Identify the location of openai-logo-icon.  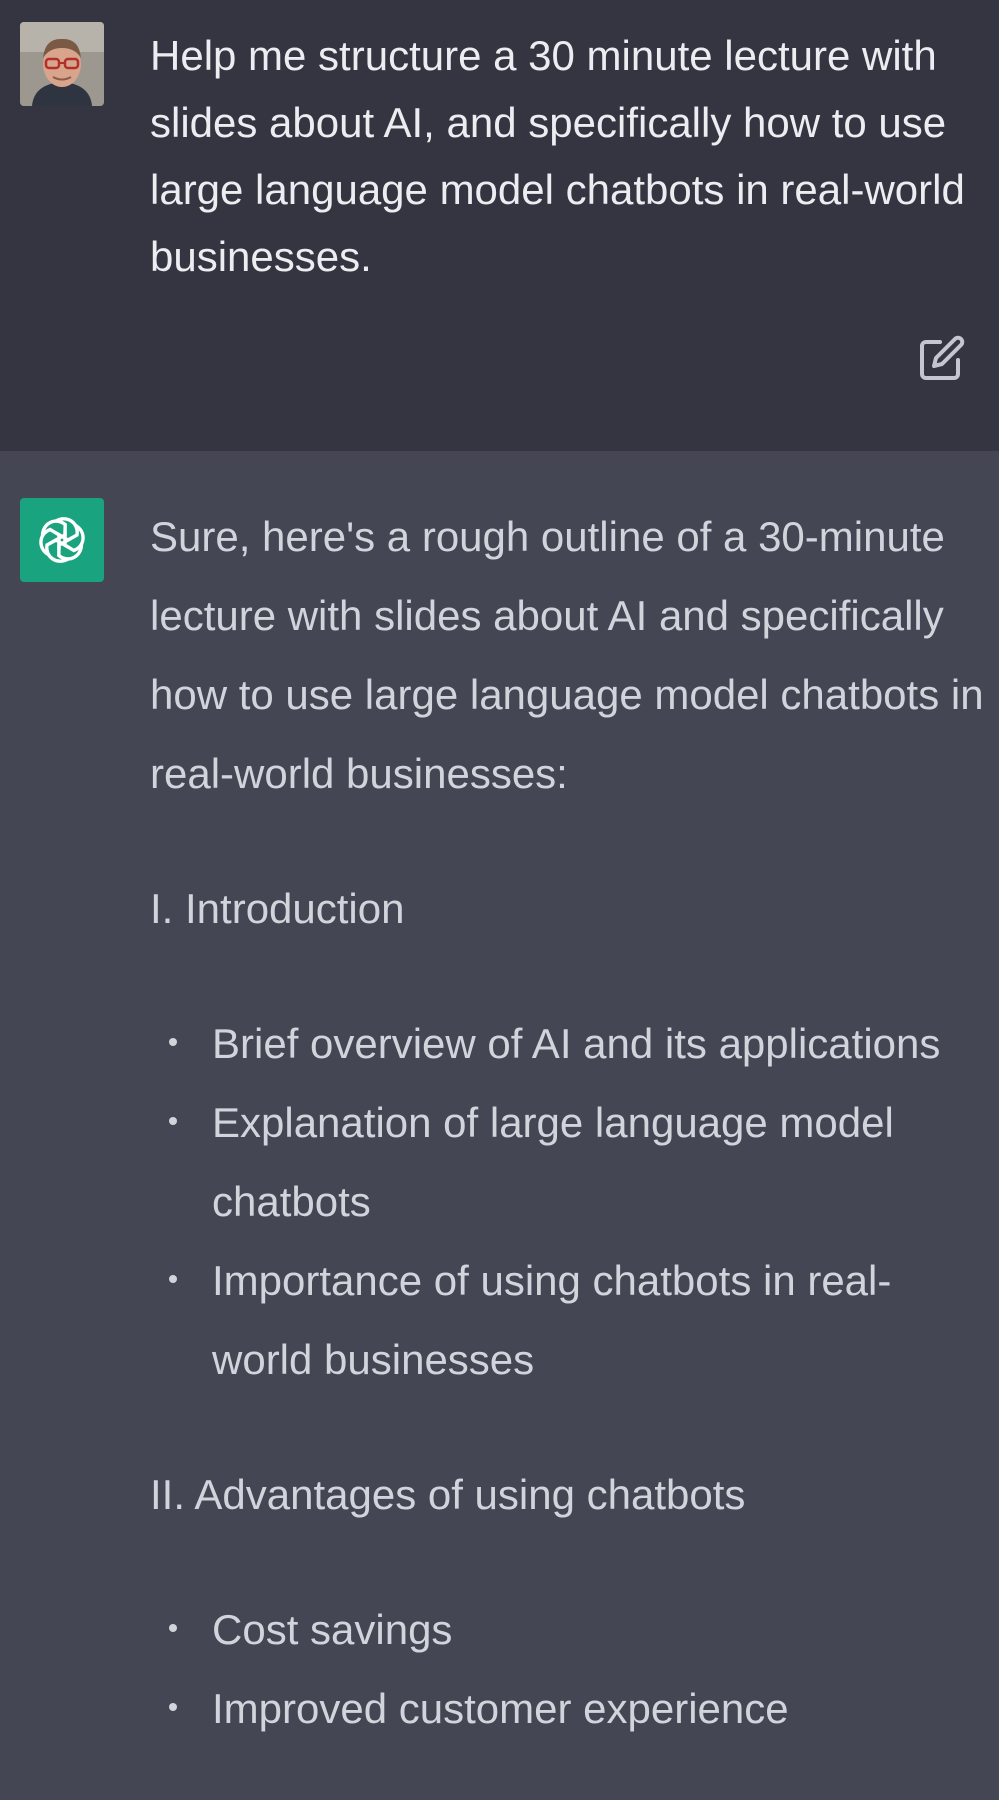
(62, 540).